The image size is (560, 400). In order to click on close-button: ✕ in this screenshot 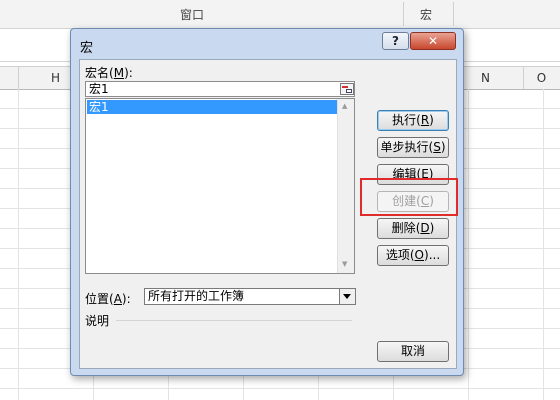, I will do `click(433, 41)`.